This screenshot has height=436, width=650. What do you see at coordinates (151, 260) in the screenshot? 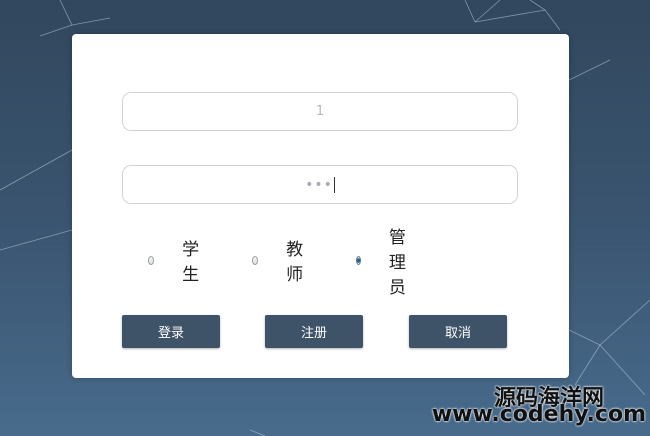
I see `radio-button-student` at bounding box center [151, 260].